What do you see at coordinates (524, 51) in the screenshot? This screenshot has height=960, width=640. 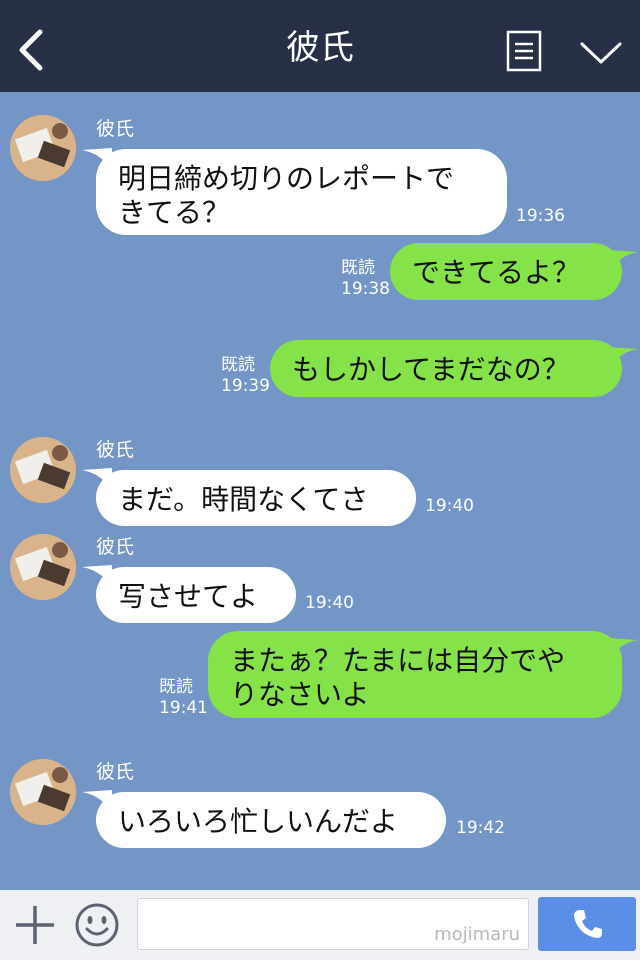 I see `list-icon` at bounding box center [524, 51].